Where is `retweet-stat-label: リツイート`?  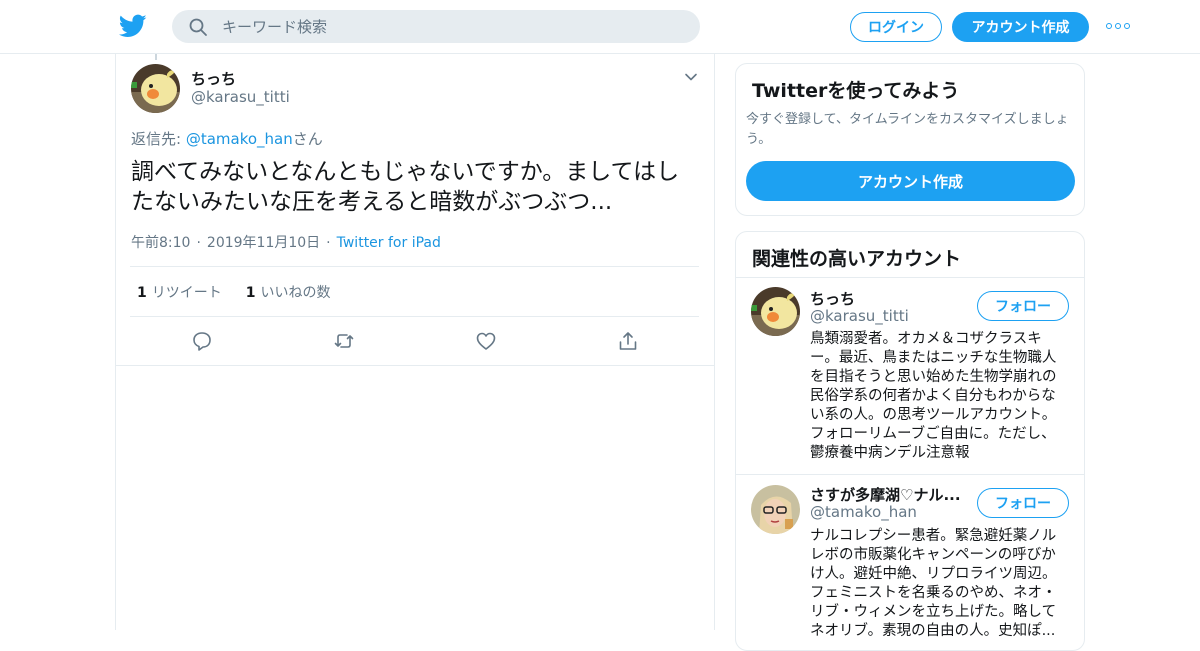 retweet-stat-label: リツイート is located at coordinates (186, 293).